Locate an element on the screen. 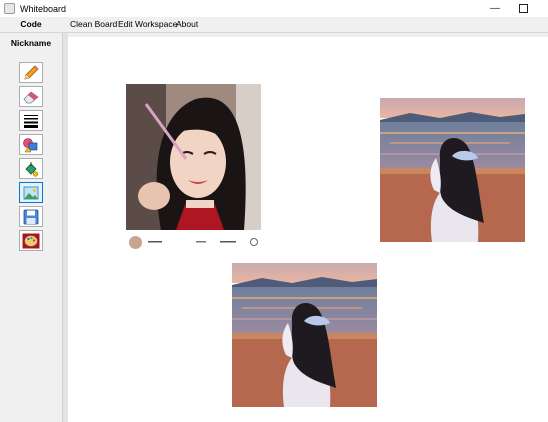  photo-caption-bar is located at coordinates (193, 242).